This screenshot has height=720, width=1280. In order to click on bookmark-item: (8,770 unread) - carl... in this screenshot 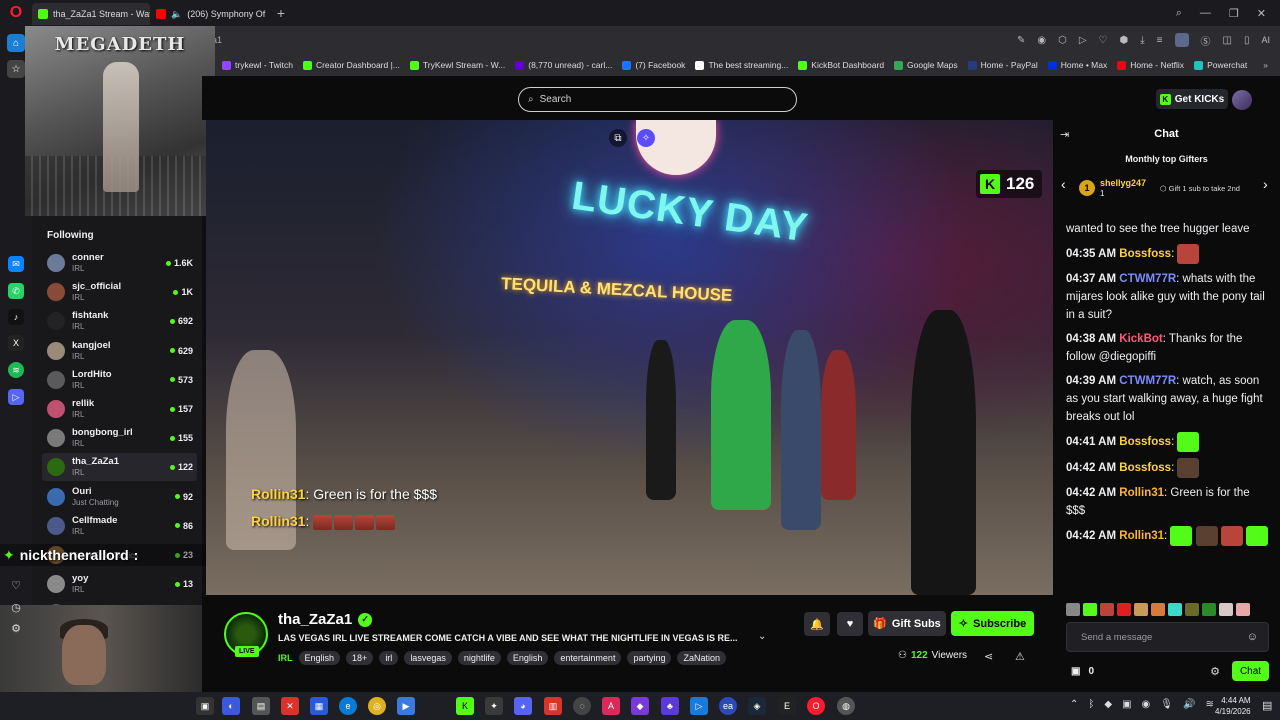, I will do `click(563, 65)`.